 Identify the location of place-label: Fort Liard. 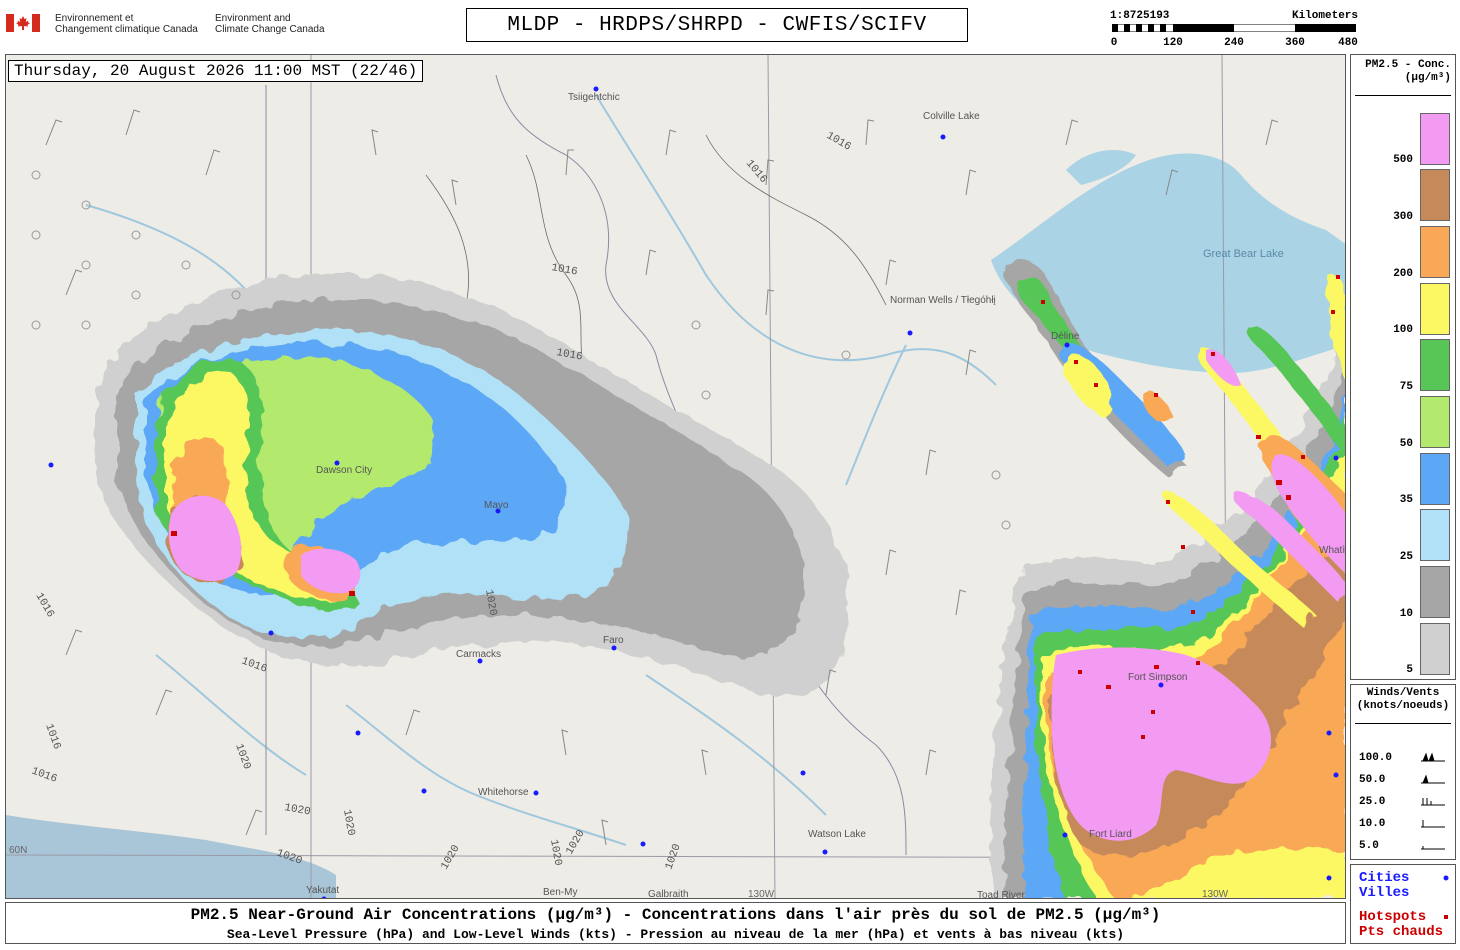
(1110, 834).